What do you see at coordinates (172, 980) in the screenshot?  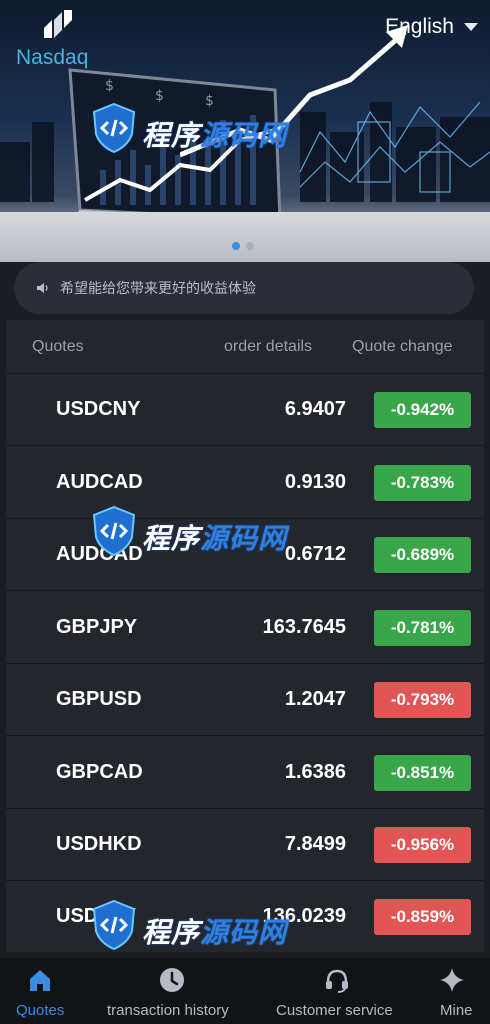 I see `clock-icon` at bounding box center [172, 980].